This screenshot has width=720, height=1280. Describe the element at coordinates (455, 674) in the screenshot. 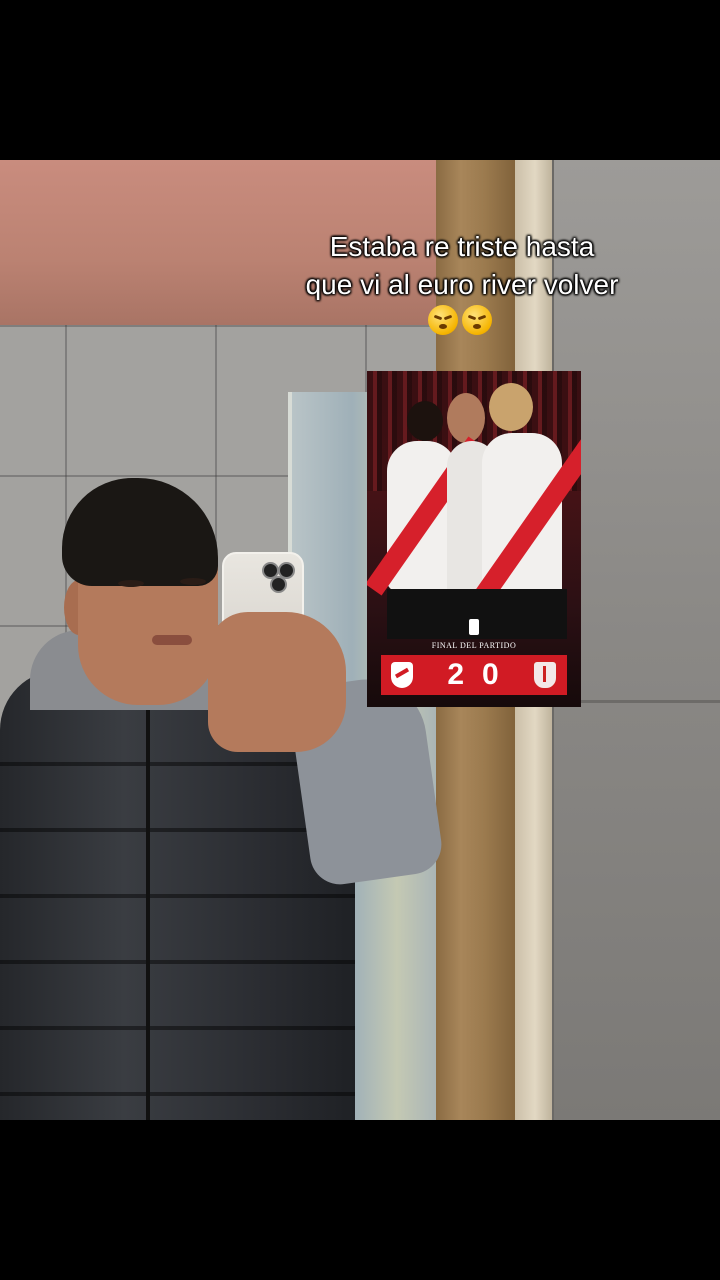

I see `home-score: 2` at that location.